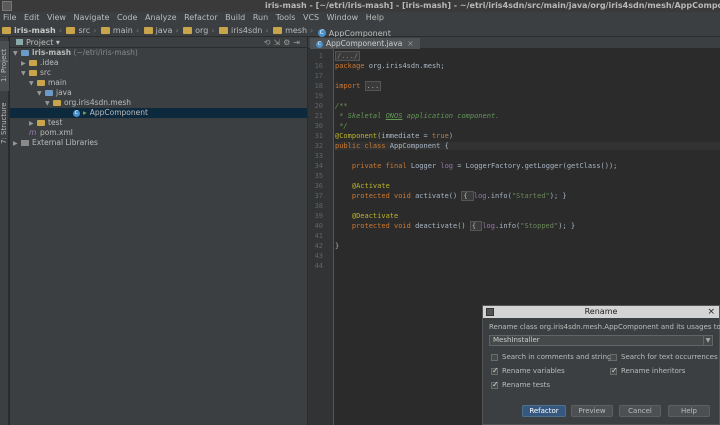 Image resolution: width=720 pixels, height=425 pixels. Describe the element at coordinates (318, 266) in the screenshot. I see `line-number: 44` at that location.